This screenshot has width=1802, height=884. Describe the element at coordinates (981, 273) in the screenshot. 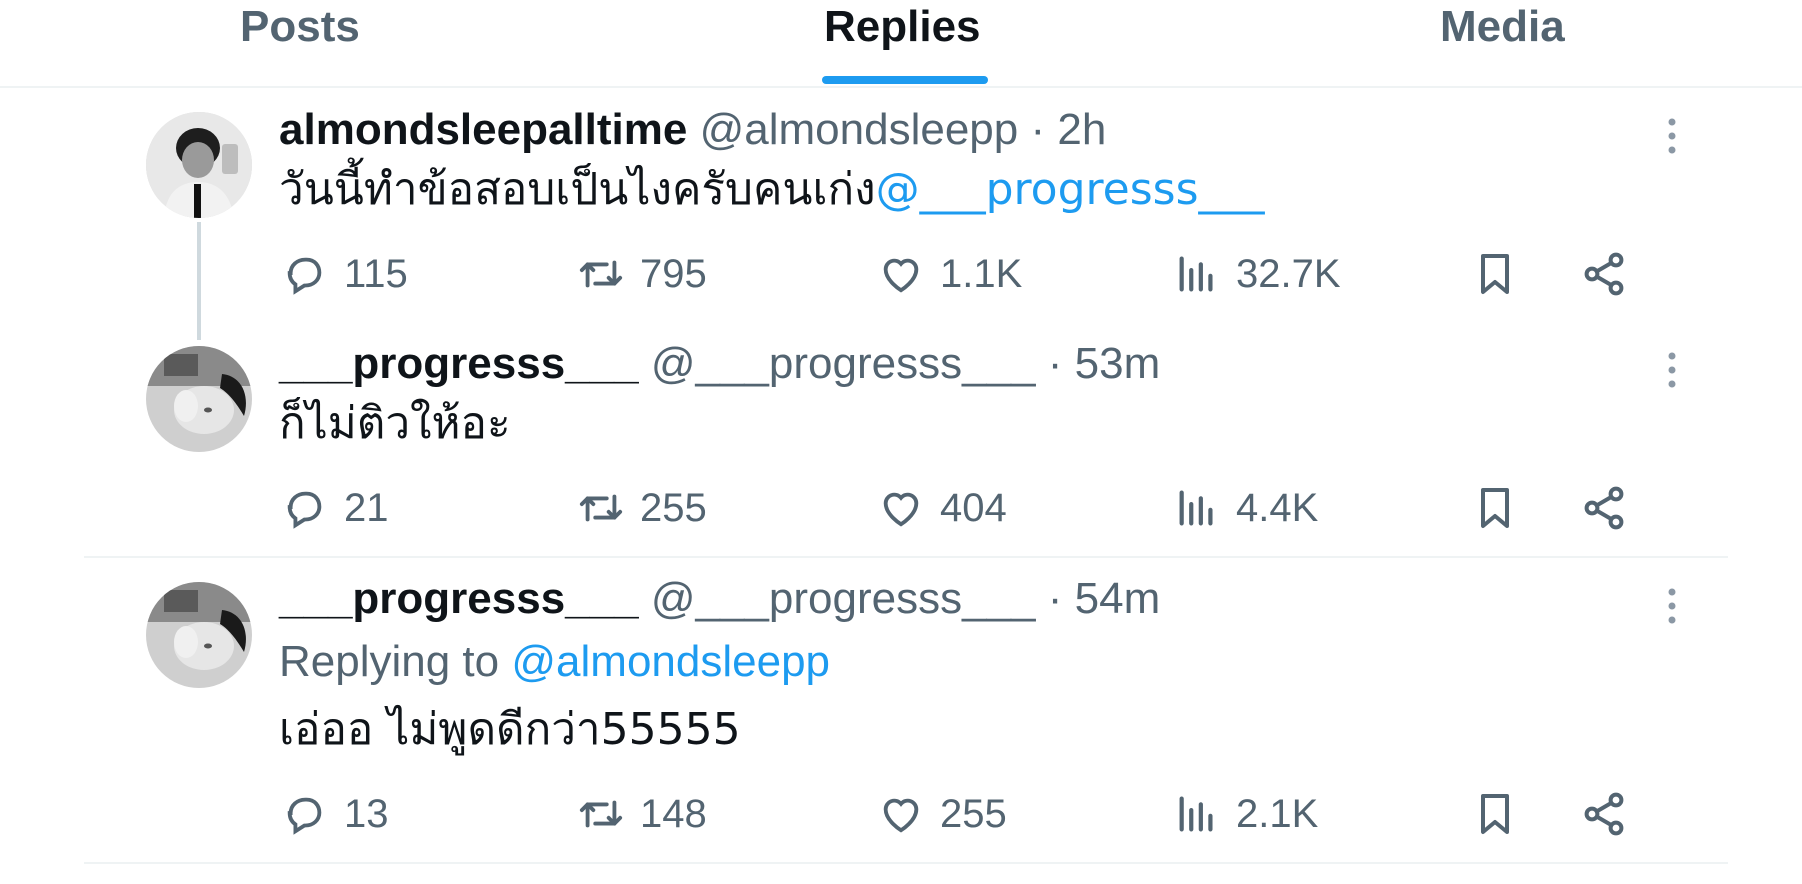

I see `like-count: 1.1K` at that location.